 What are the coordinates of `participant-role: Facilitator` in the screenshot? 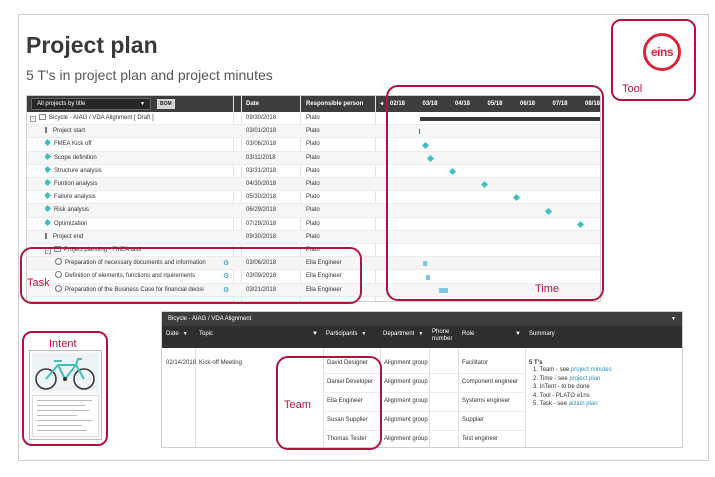 It's located at (475, 363).